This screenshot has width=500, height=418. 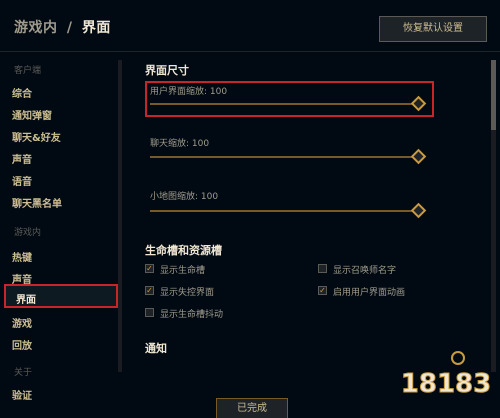 What do you see at coordinates (398, 270) in the screenshot?
I see `checkbox-show-summoner-names: 显示召唤师名字` at bounding box center [398, 270].